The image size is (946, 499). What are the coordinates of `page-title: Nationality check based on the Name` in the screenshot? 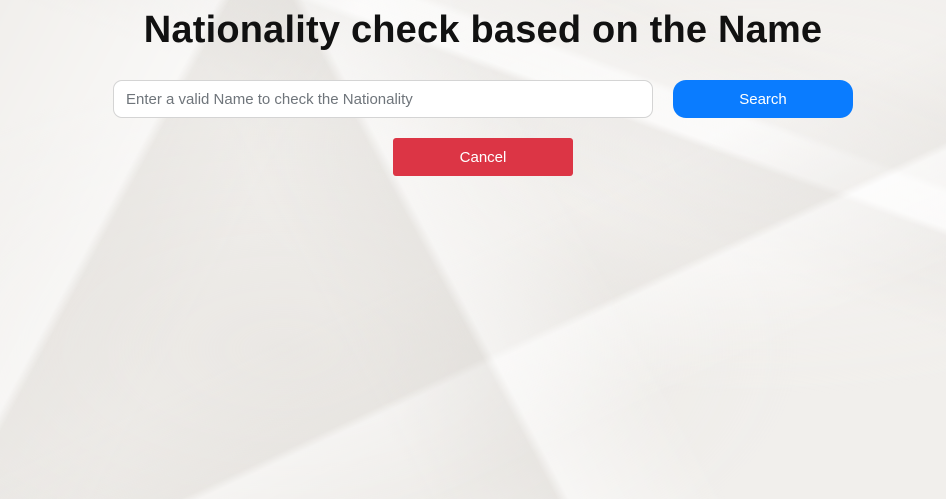 It's located at (483, 30).